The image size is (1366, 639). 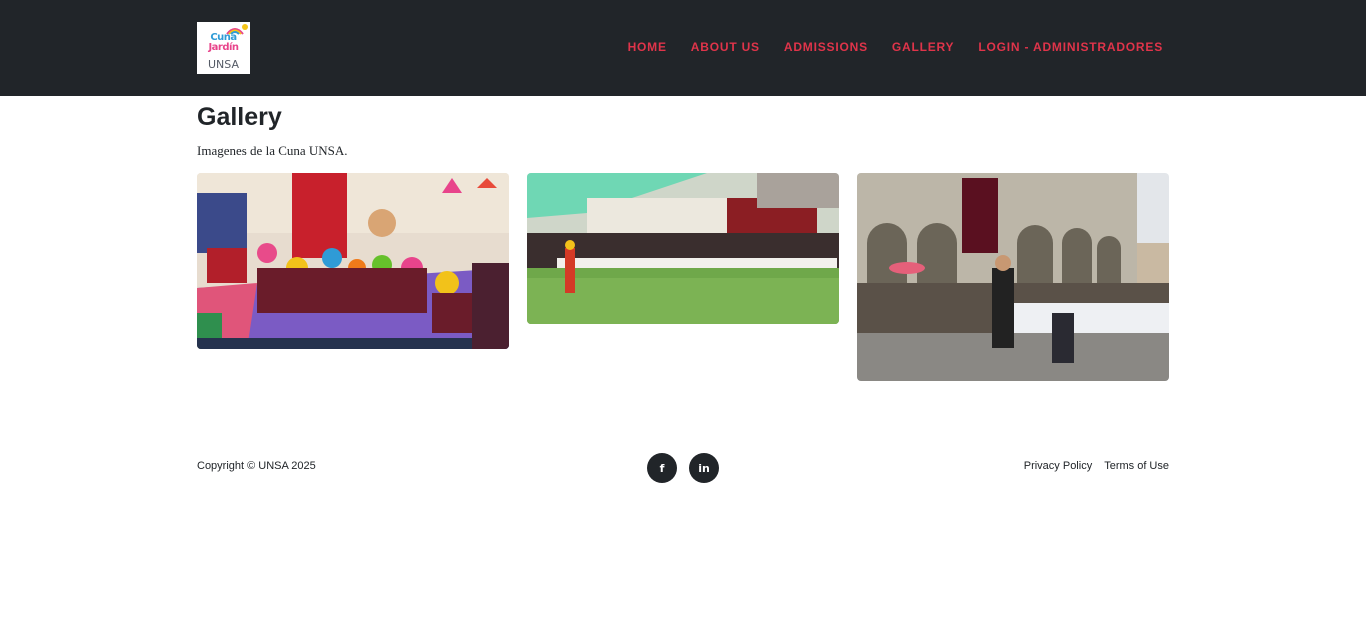 I want to click on privacy-policy-link: Privacy Policy, so click(x=1058, y=466).